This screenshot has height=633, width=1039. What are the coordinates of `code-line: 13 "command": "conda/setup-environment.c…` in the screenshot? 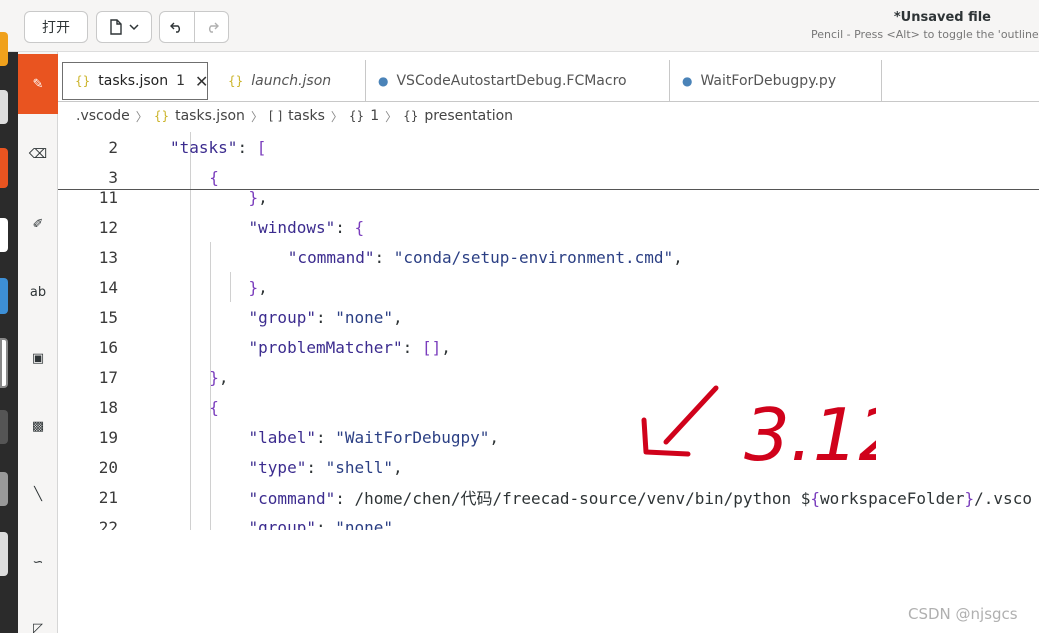 It's located at (548, 257).